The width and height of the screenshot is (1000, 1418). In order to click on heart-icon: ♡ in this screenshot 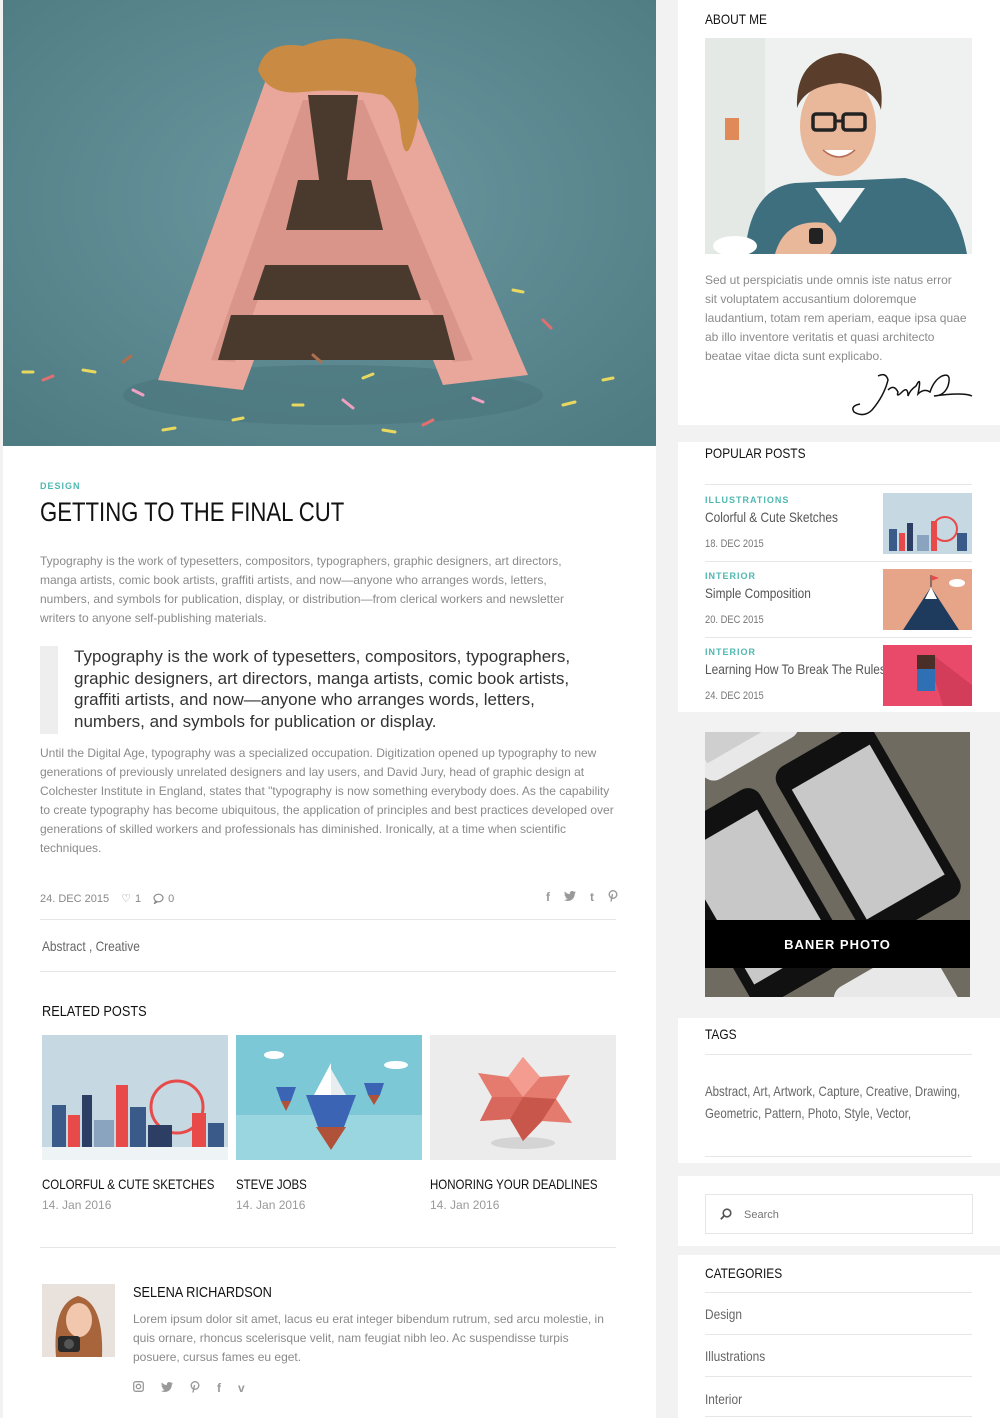, I will do `click(126, 899)`.